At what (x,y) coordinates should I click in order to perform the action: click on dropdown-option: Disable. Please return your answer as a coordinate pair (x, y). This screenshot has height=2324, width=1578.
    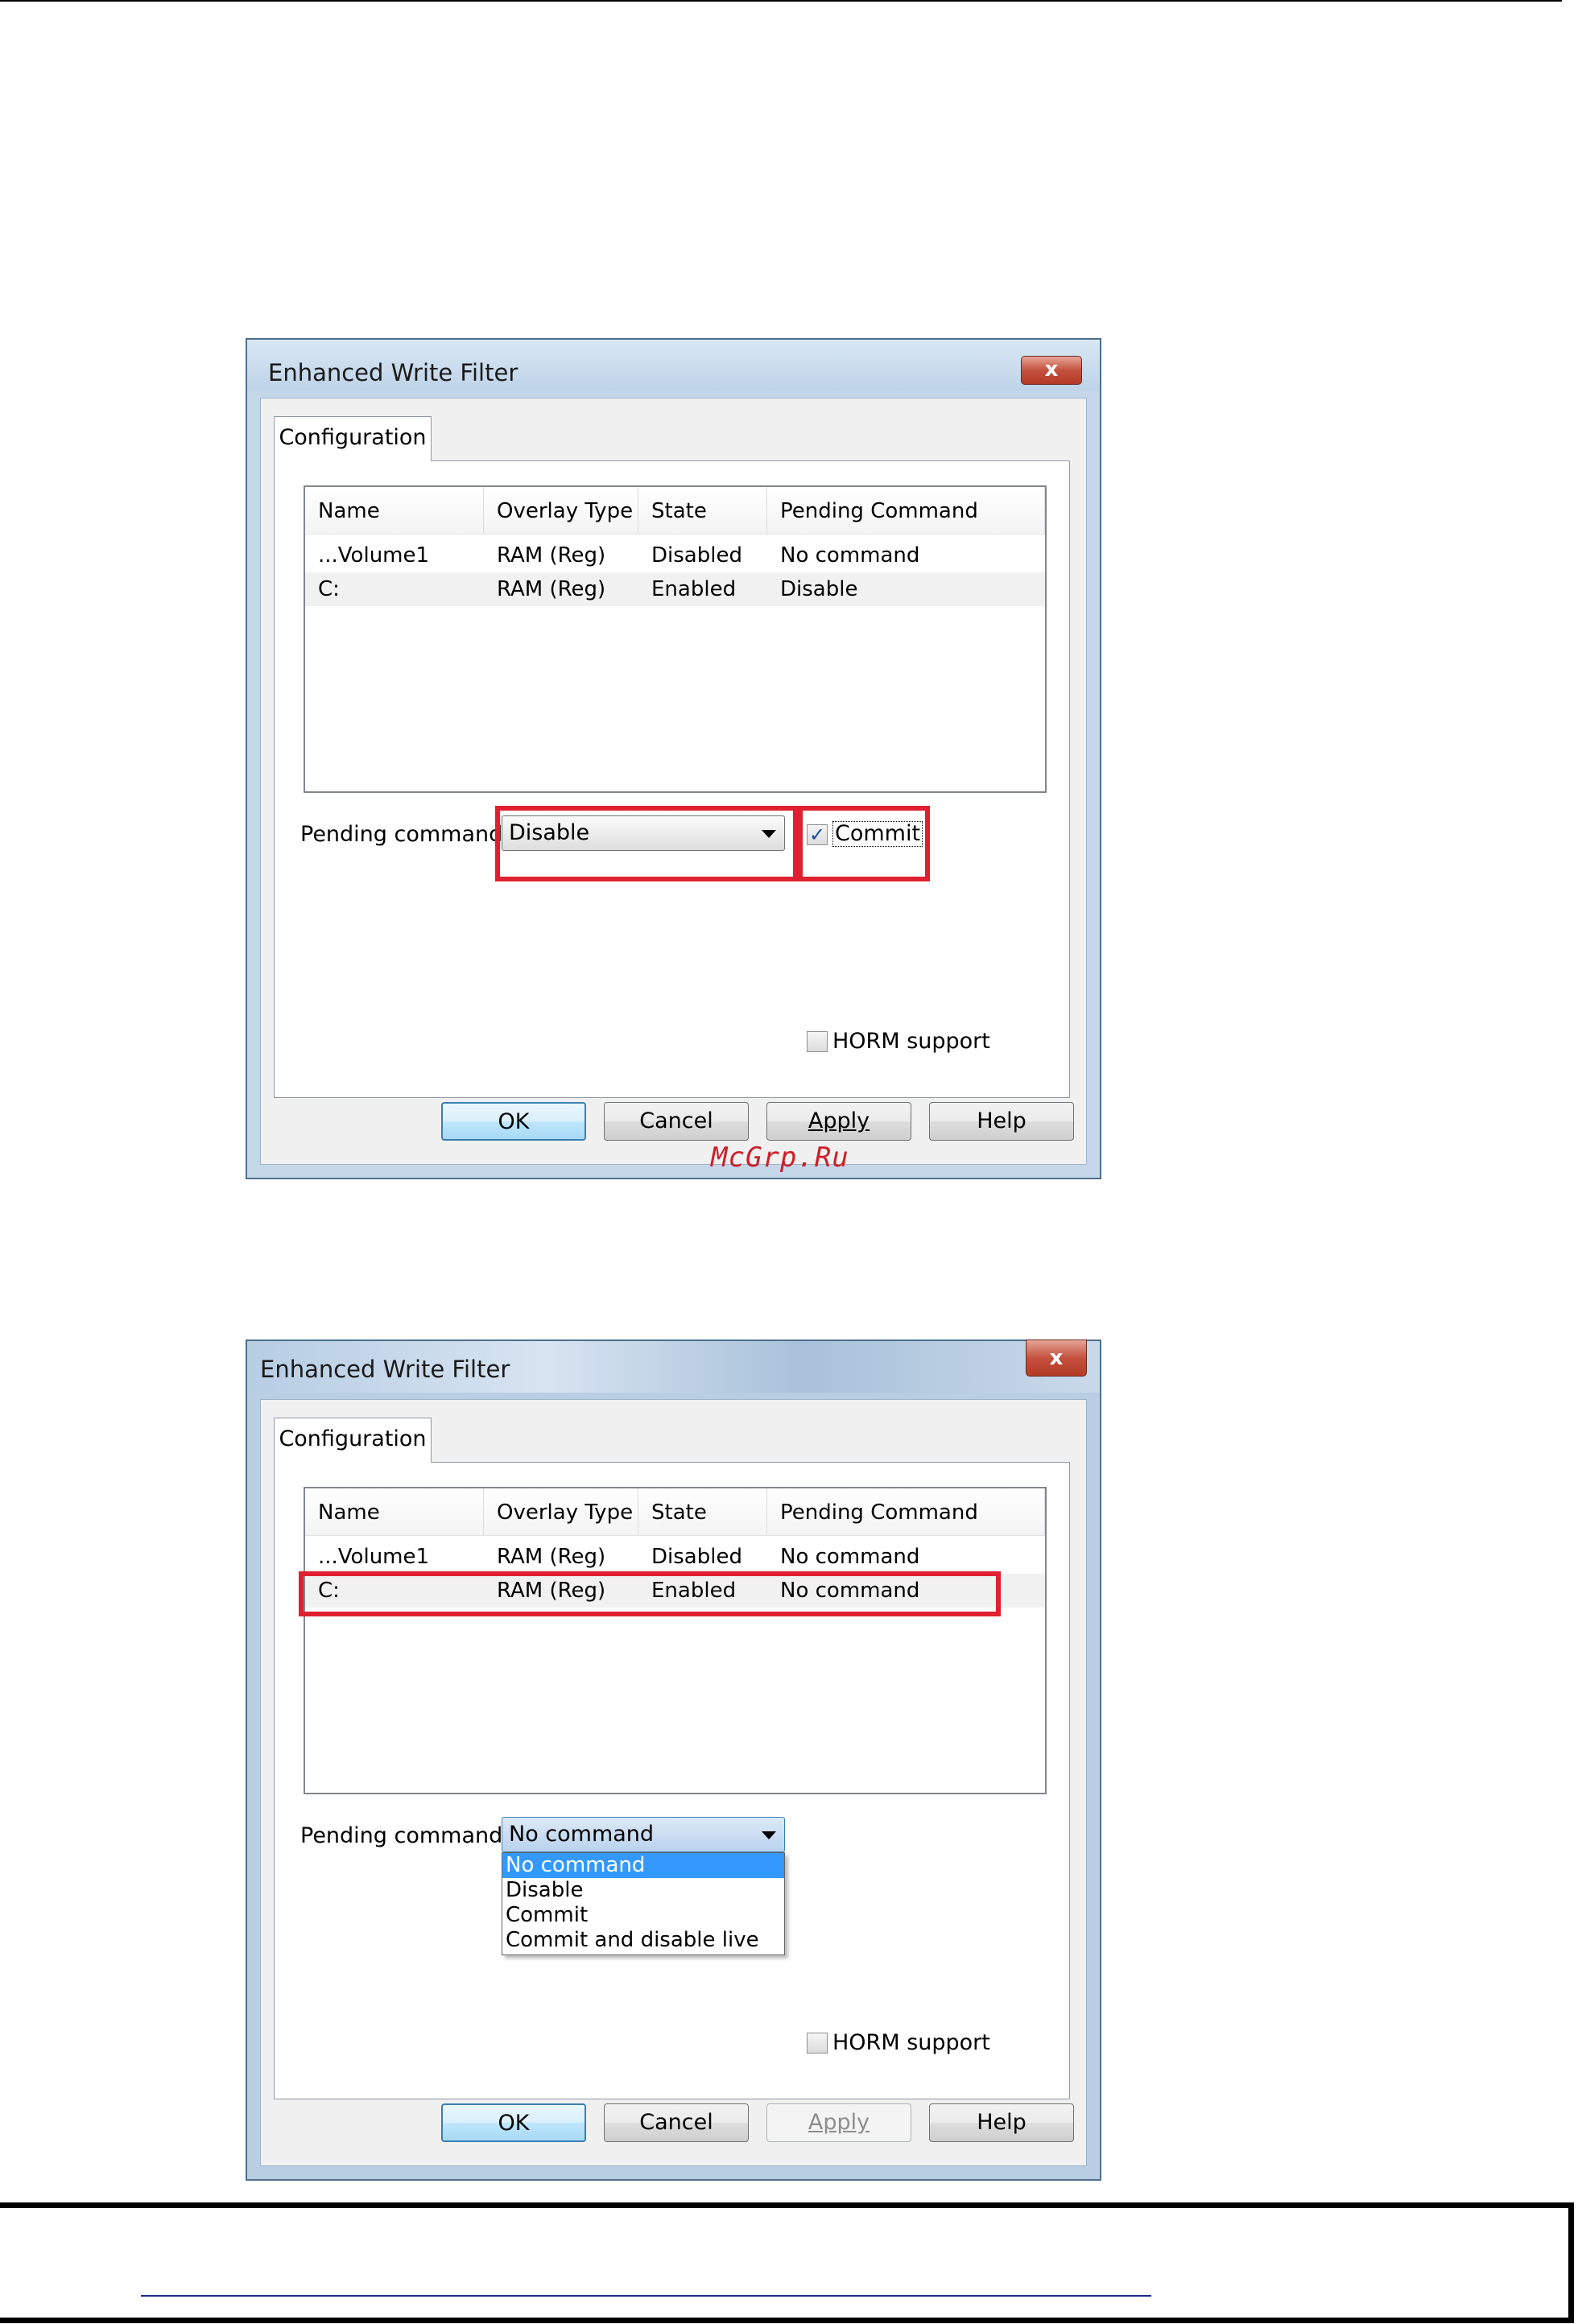
    Looking at the image, I should click on (643, 1891).